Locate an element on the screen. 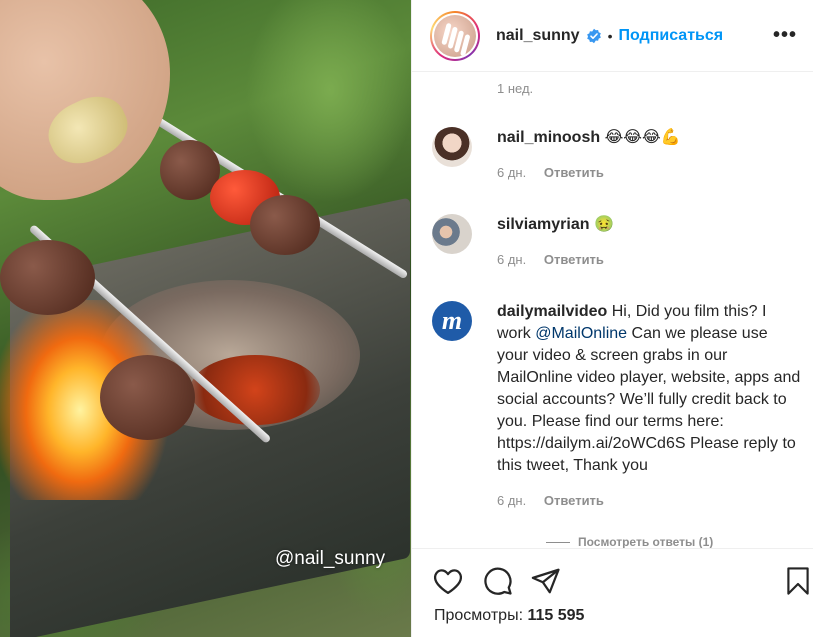 The width and height of the screenshot is (813, 637). more-options-button: ••• is located at coordinates (785, 35).